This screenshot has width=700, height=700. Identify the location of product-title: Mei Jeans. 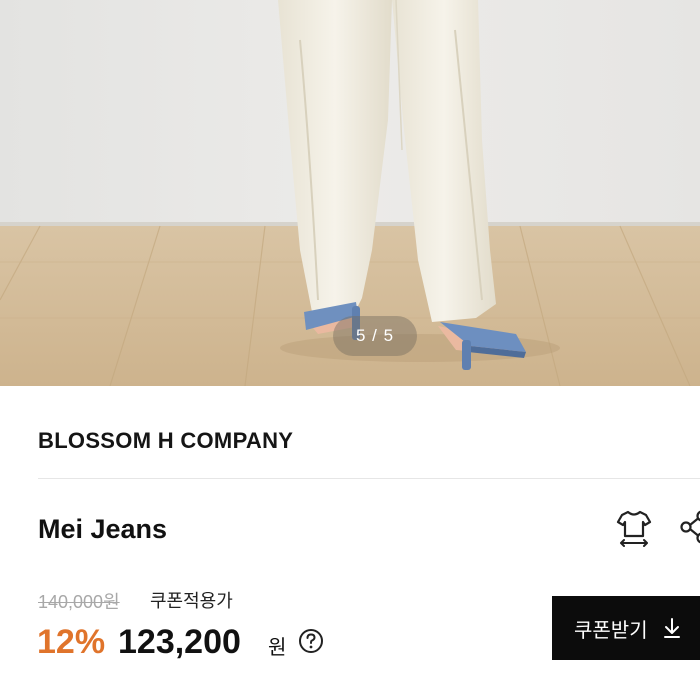
(103, 529).